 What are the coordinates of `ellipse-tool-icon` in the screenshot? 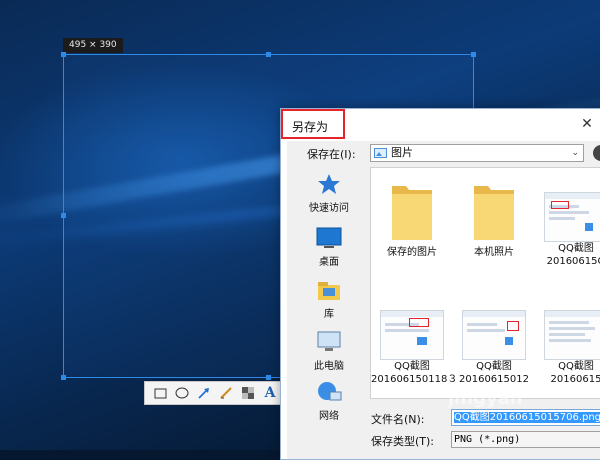 It's located at (182, 393).